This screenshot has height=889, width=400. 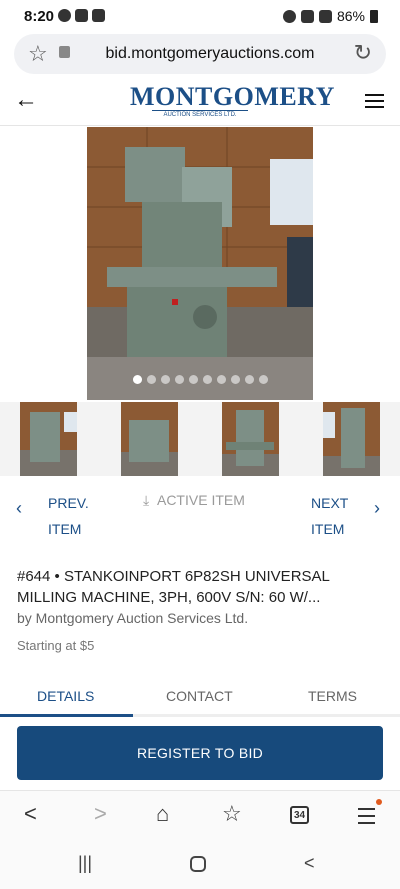 I want to click on prev-item-line1: PREV., so click(x=68, y=503).